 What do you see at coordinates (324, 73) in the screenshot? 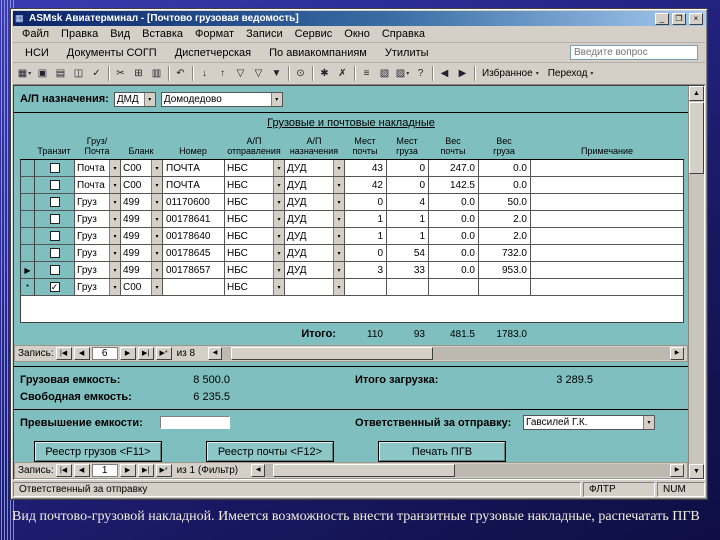
I see `new-record-icon: ✱` at bounding box center [324, 73].